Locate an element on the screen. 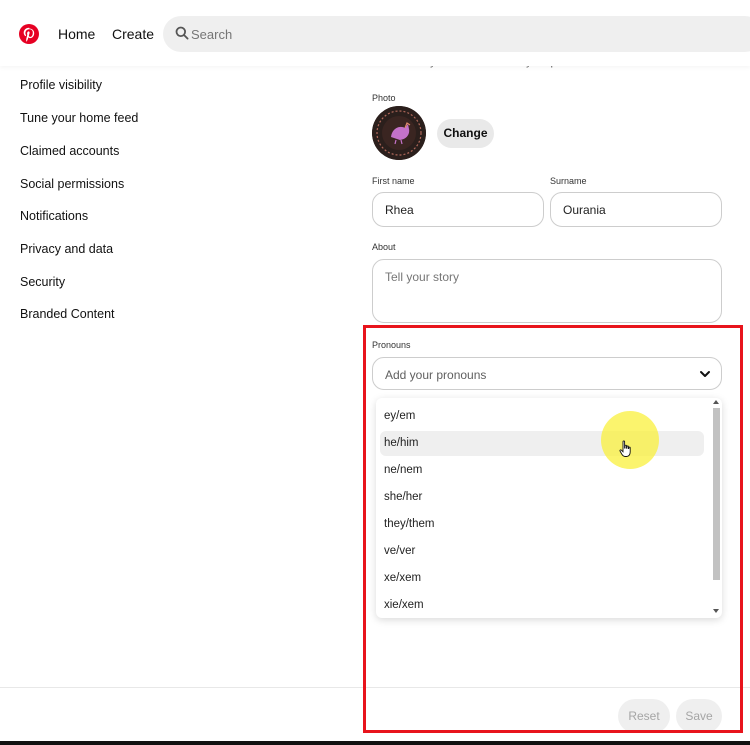 Image resolution: width=750 pixels, height=745 pixels. first-name-field: Rhea is located at coordinates (458, 209).